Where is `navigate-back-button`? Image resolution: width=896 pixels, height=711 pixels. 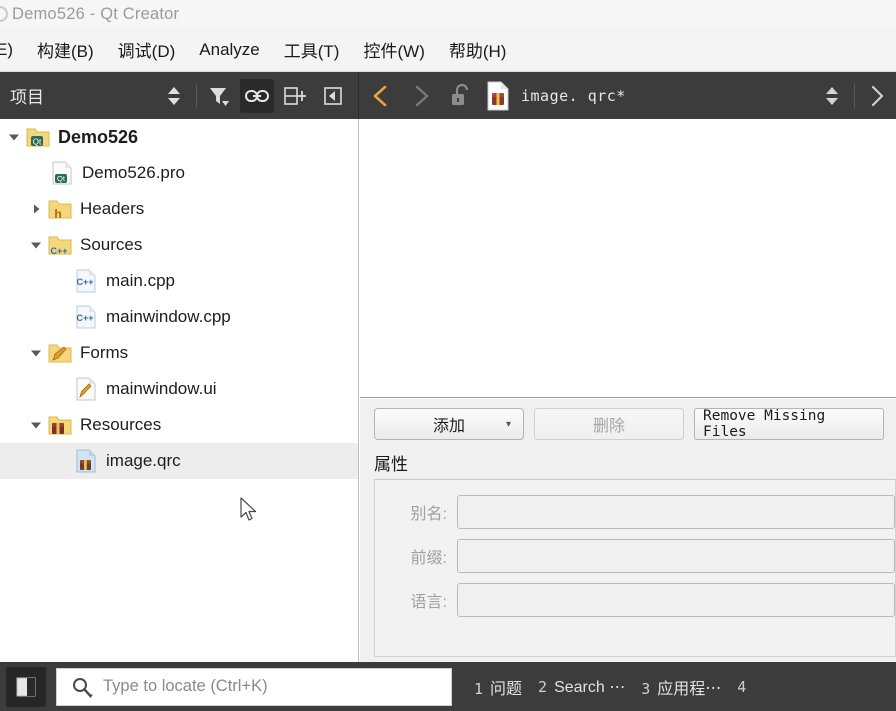 navigate-back-button is located at coordinates (381, 96).